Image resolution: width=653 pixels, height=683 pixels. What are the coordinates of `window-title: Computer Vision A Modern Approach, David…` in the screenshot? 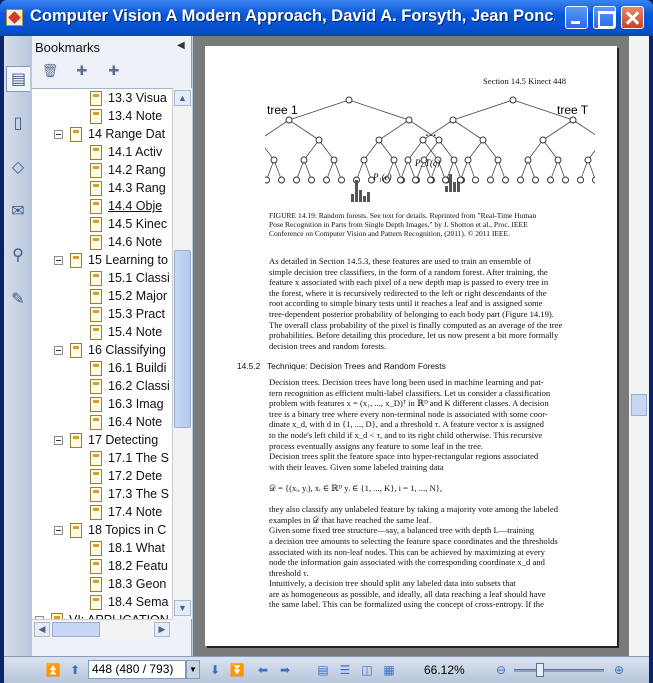 It's located at (292, 16).